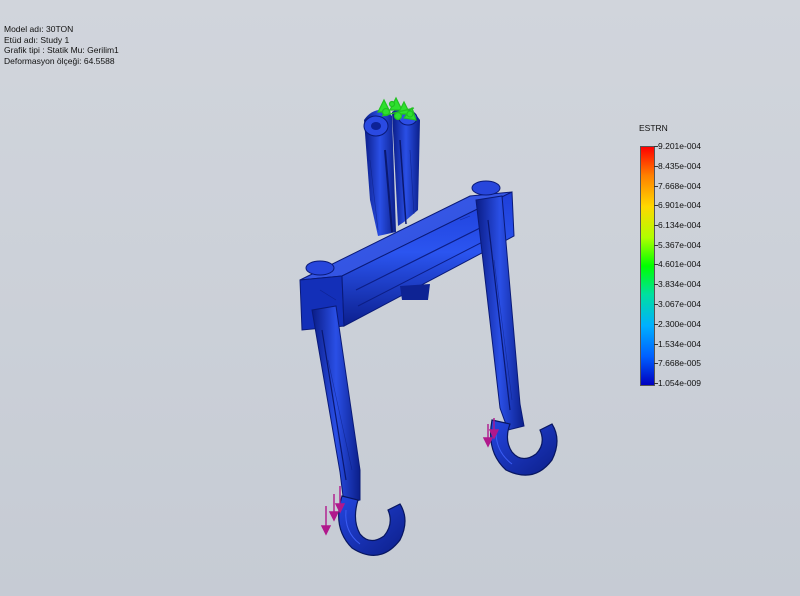  Describe the element at coordinates (500, 313) in the screenshot. I see `right-arm` at that location.